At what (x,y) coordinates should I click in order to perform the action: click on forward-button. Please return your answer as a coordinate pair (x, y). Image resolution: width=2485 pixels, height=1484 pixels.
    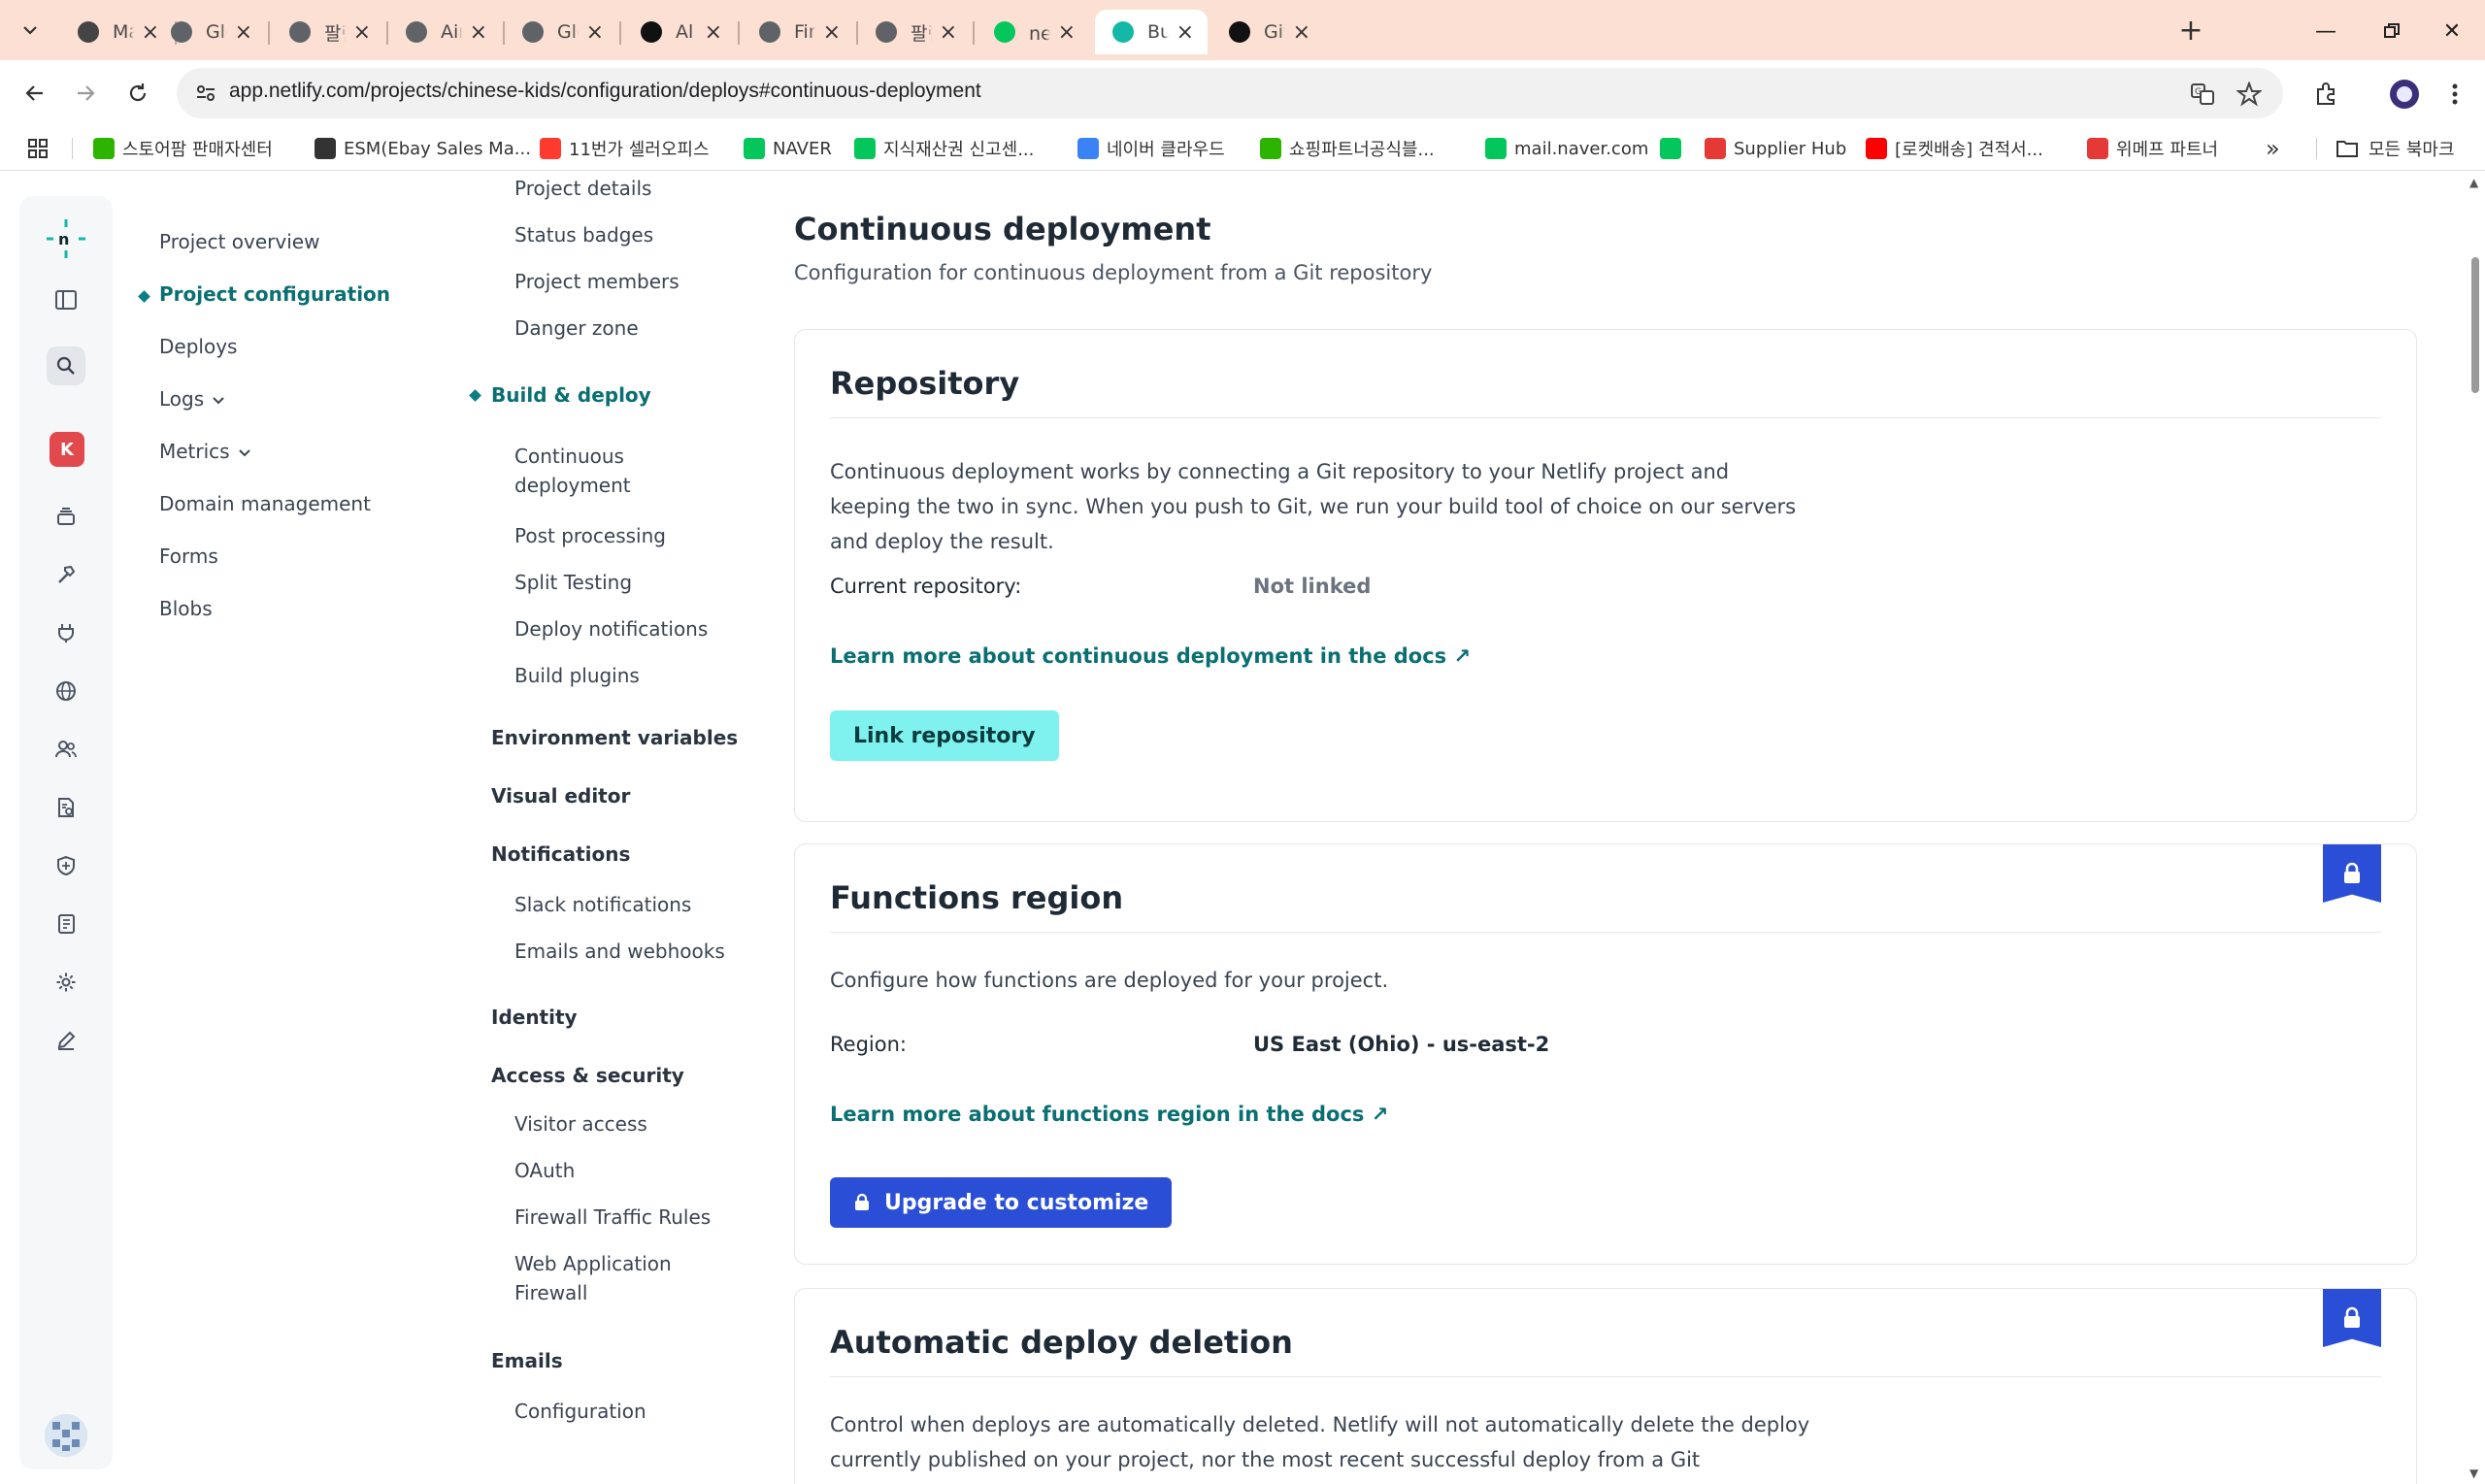
    Looking at the image, I should click on (86, 93).